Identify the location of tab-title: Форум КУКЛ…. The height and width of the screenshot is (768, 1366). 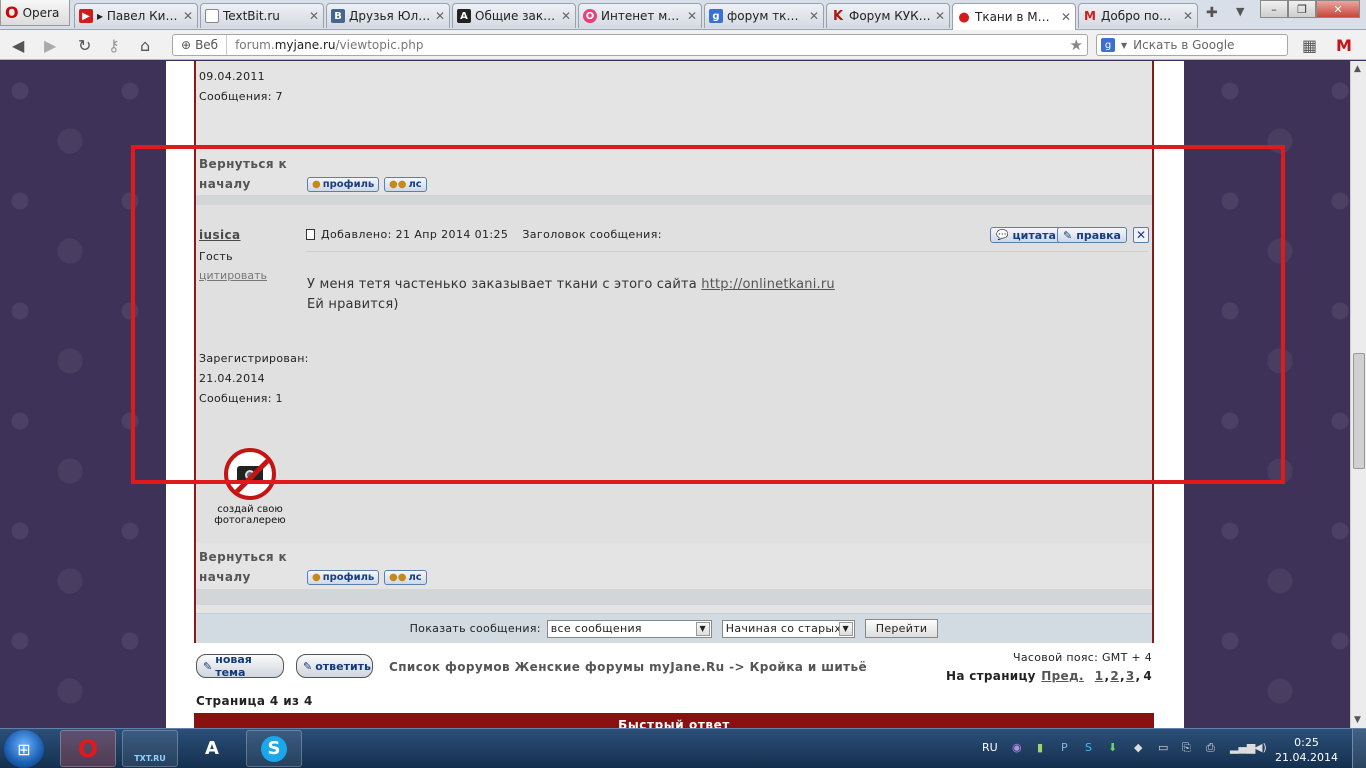
(890, 16).